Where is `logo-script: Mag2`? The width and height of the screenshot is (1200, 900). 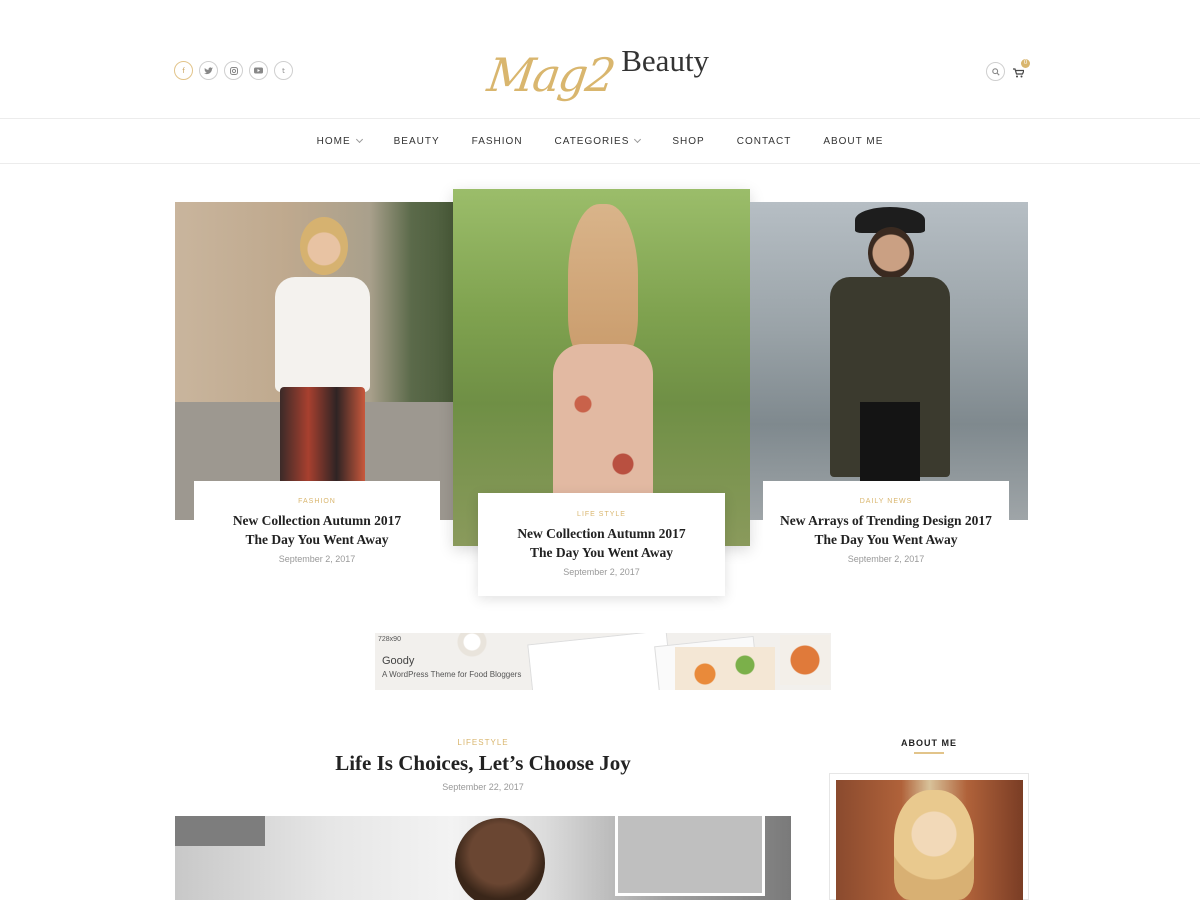
logo-script: Mag2 is located at coordinates (551, 75).